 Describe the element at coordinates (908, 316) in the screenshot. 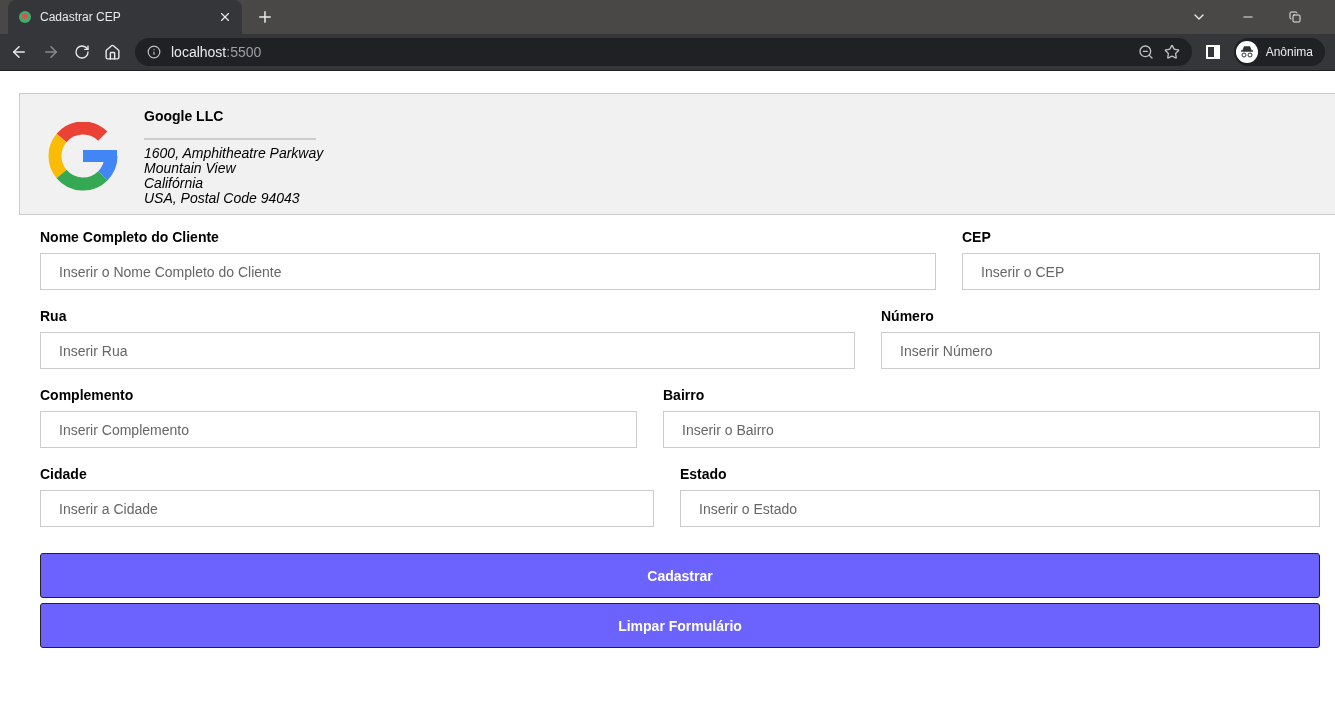

I see `field-label: Número` at that location.